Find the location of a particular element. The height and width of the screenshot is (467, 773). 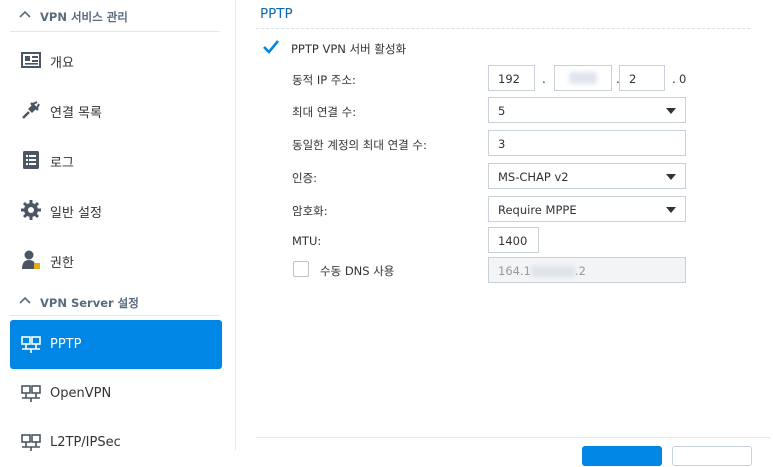

section-title: VPN 서비스 관리 is located at coordinates (84, 17).